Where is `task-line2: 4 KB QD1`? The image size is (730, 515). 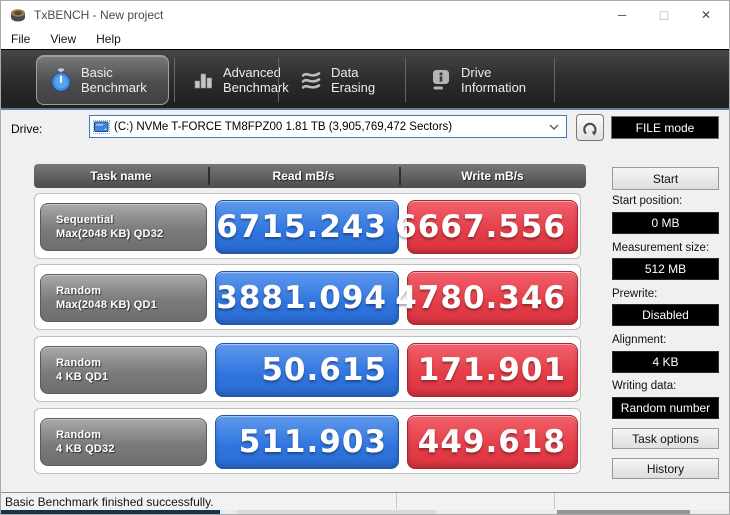 task-line2: 4 KB QD1 is located at coordinates (82, 377).